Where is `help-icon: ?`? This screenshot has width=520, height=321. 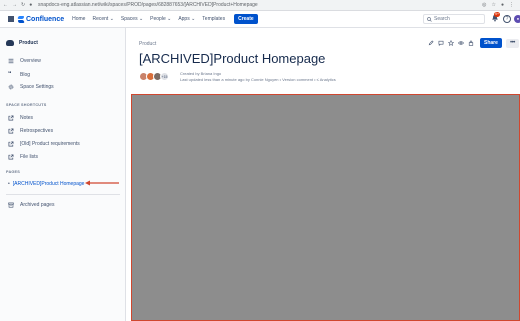
help-icon: ? is located at coordinates (507, 18).